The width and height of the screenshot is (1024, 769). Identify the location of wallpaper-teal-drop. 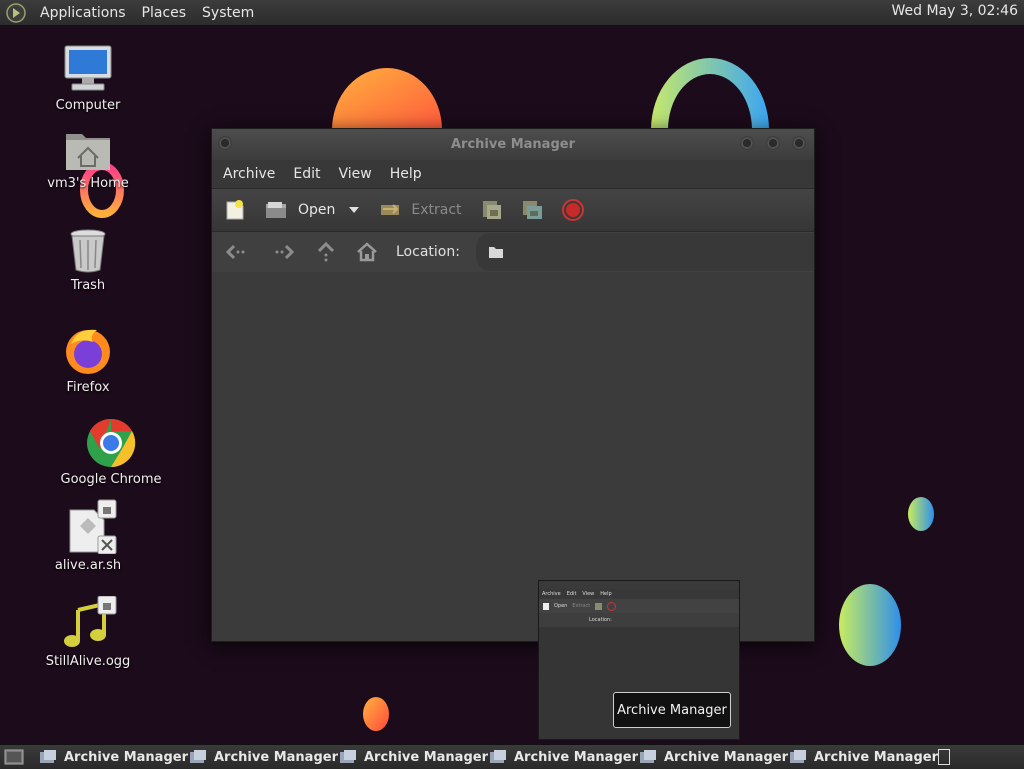
(921, 514).